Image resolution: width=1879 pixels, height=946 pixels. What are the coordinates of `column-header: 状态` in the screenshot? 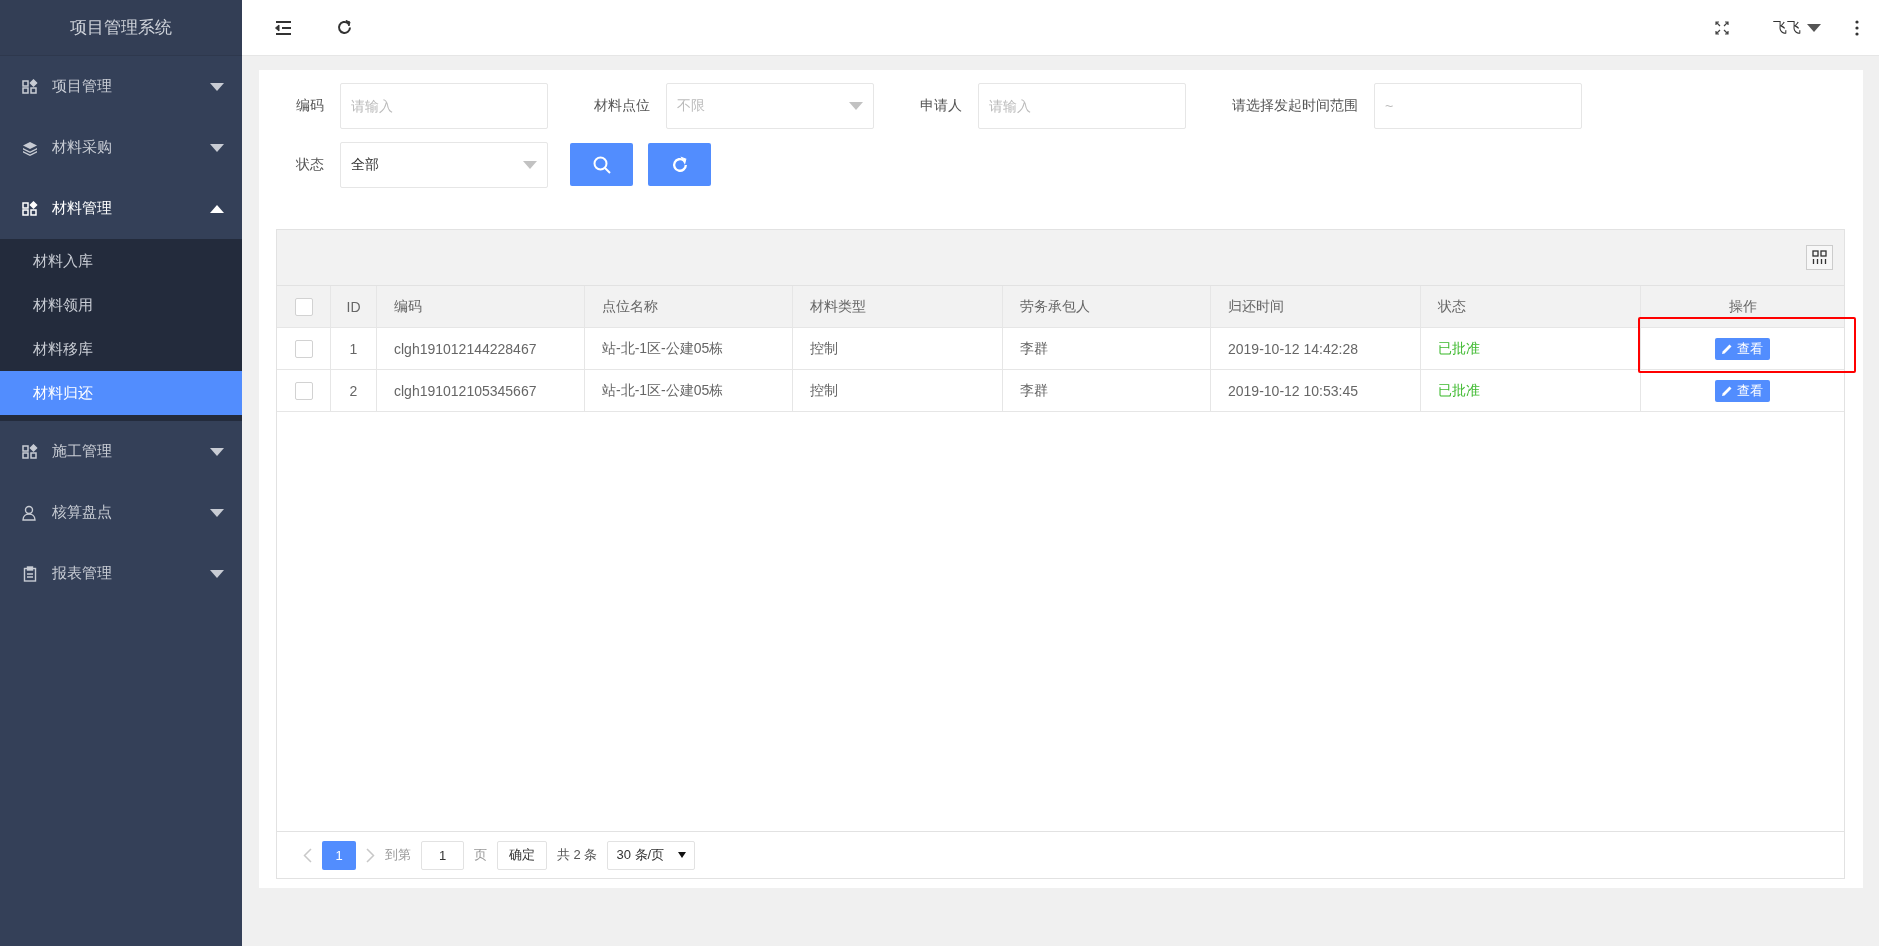 It's located at (1452, 306).